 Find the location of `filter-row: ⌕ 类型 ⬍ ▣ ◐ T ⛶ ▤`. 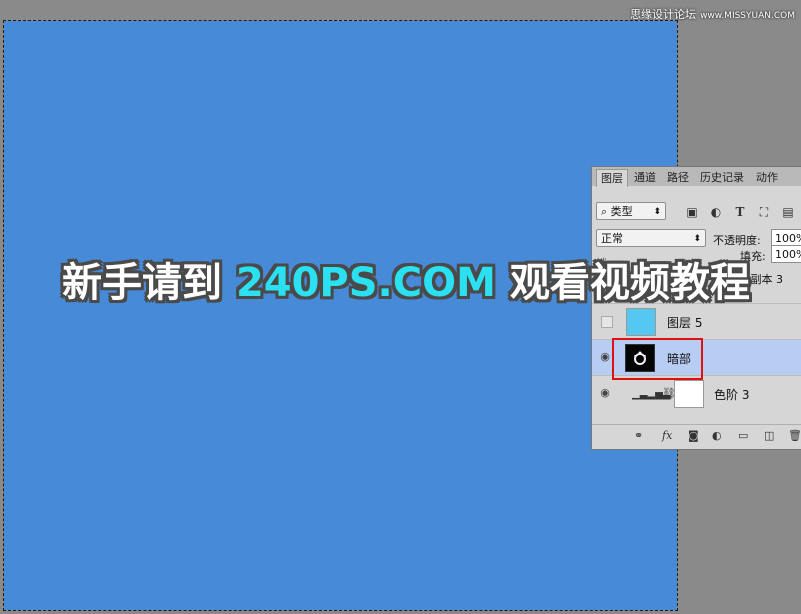

filter-row: ⌕ 类型 ⬍ ▣ ◐ T ⛶ ▤ is located at coordinates (696, 203).